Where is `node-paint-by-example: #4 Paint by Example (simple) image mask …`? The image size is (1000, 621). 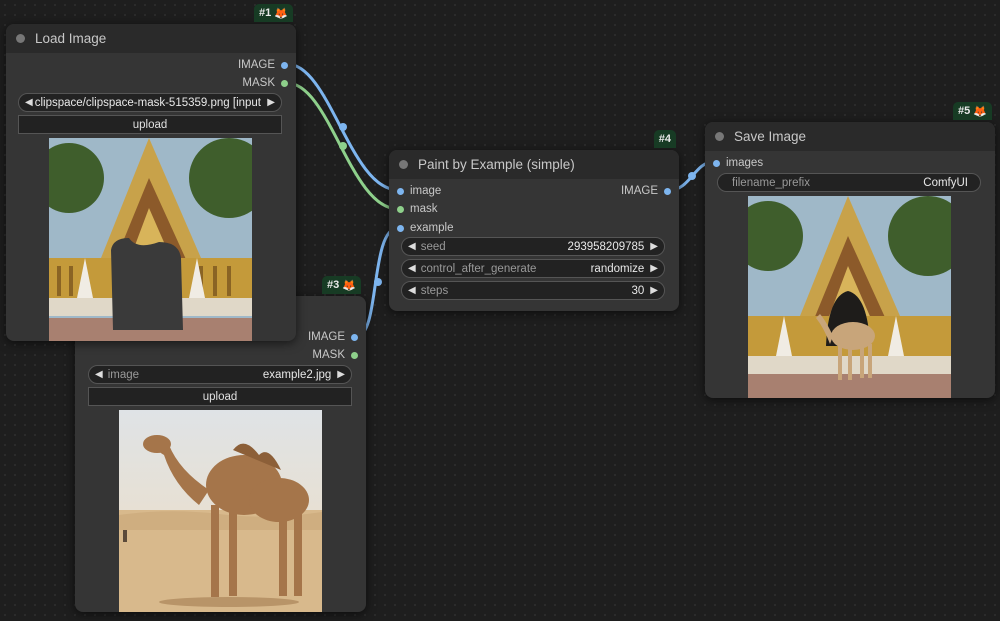 node-paint-by-example: #4 Paint by Example (simple) image mask … is located at coordinates (534, 220).